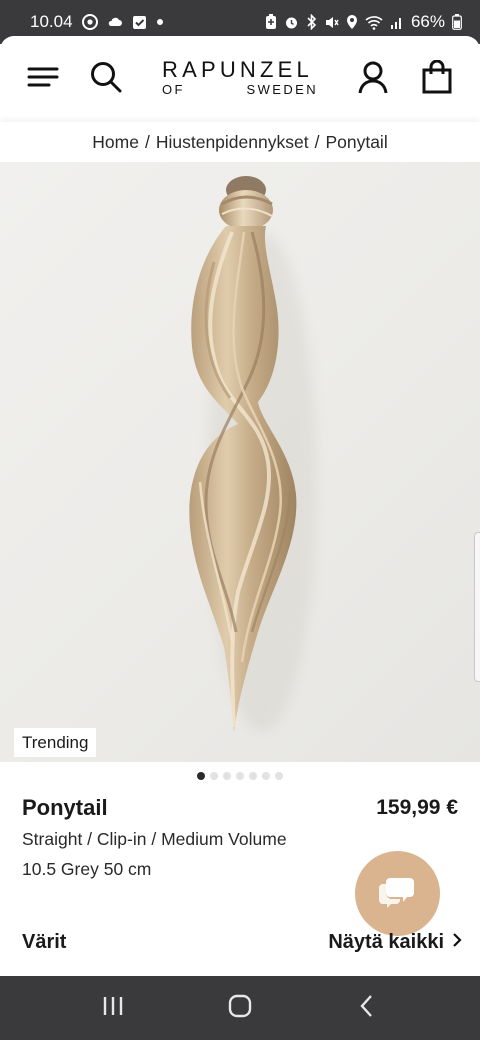  Describe the element at coordinates (173, 89) in the screenshot. I see `brand-of: OF` at that location.